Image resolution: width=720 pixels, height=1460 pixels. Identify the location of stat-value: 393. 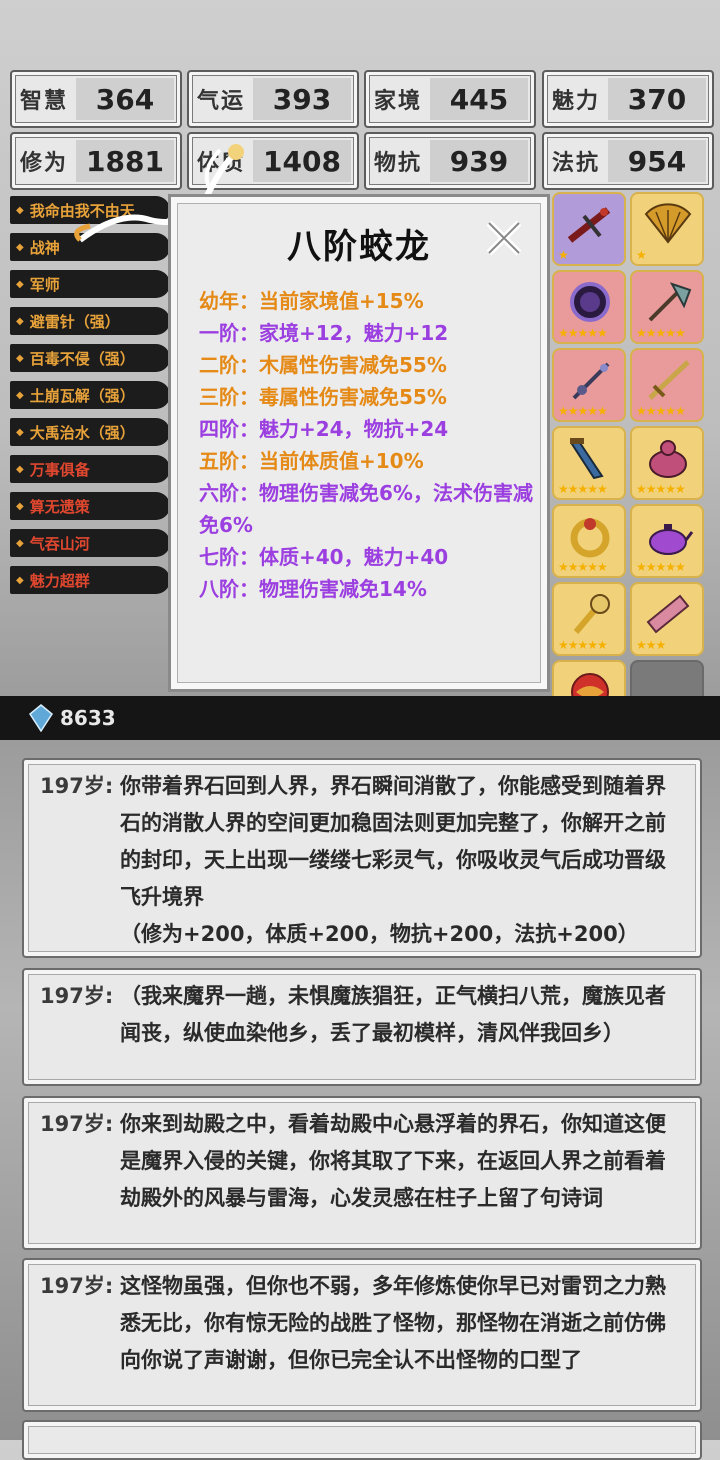
(302, 99).